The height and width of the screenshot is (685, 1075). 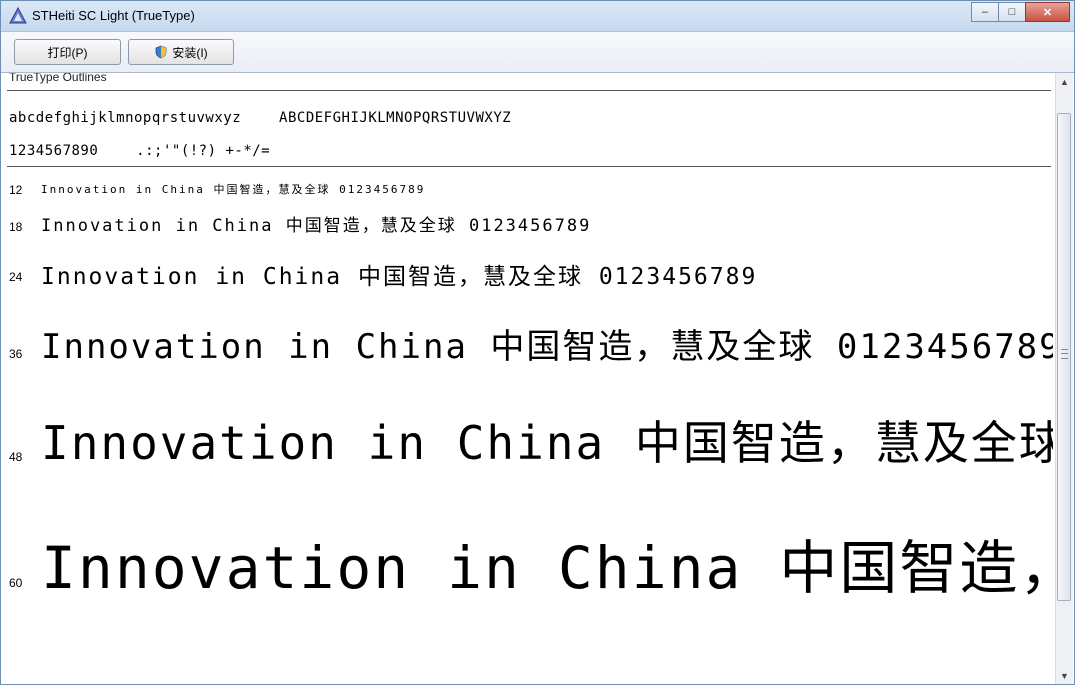 I want to click on scroll-thumb, so click(x=1064, y=357).